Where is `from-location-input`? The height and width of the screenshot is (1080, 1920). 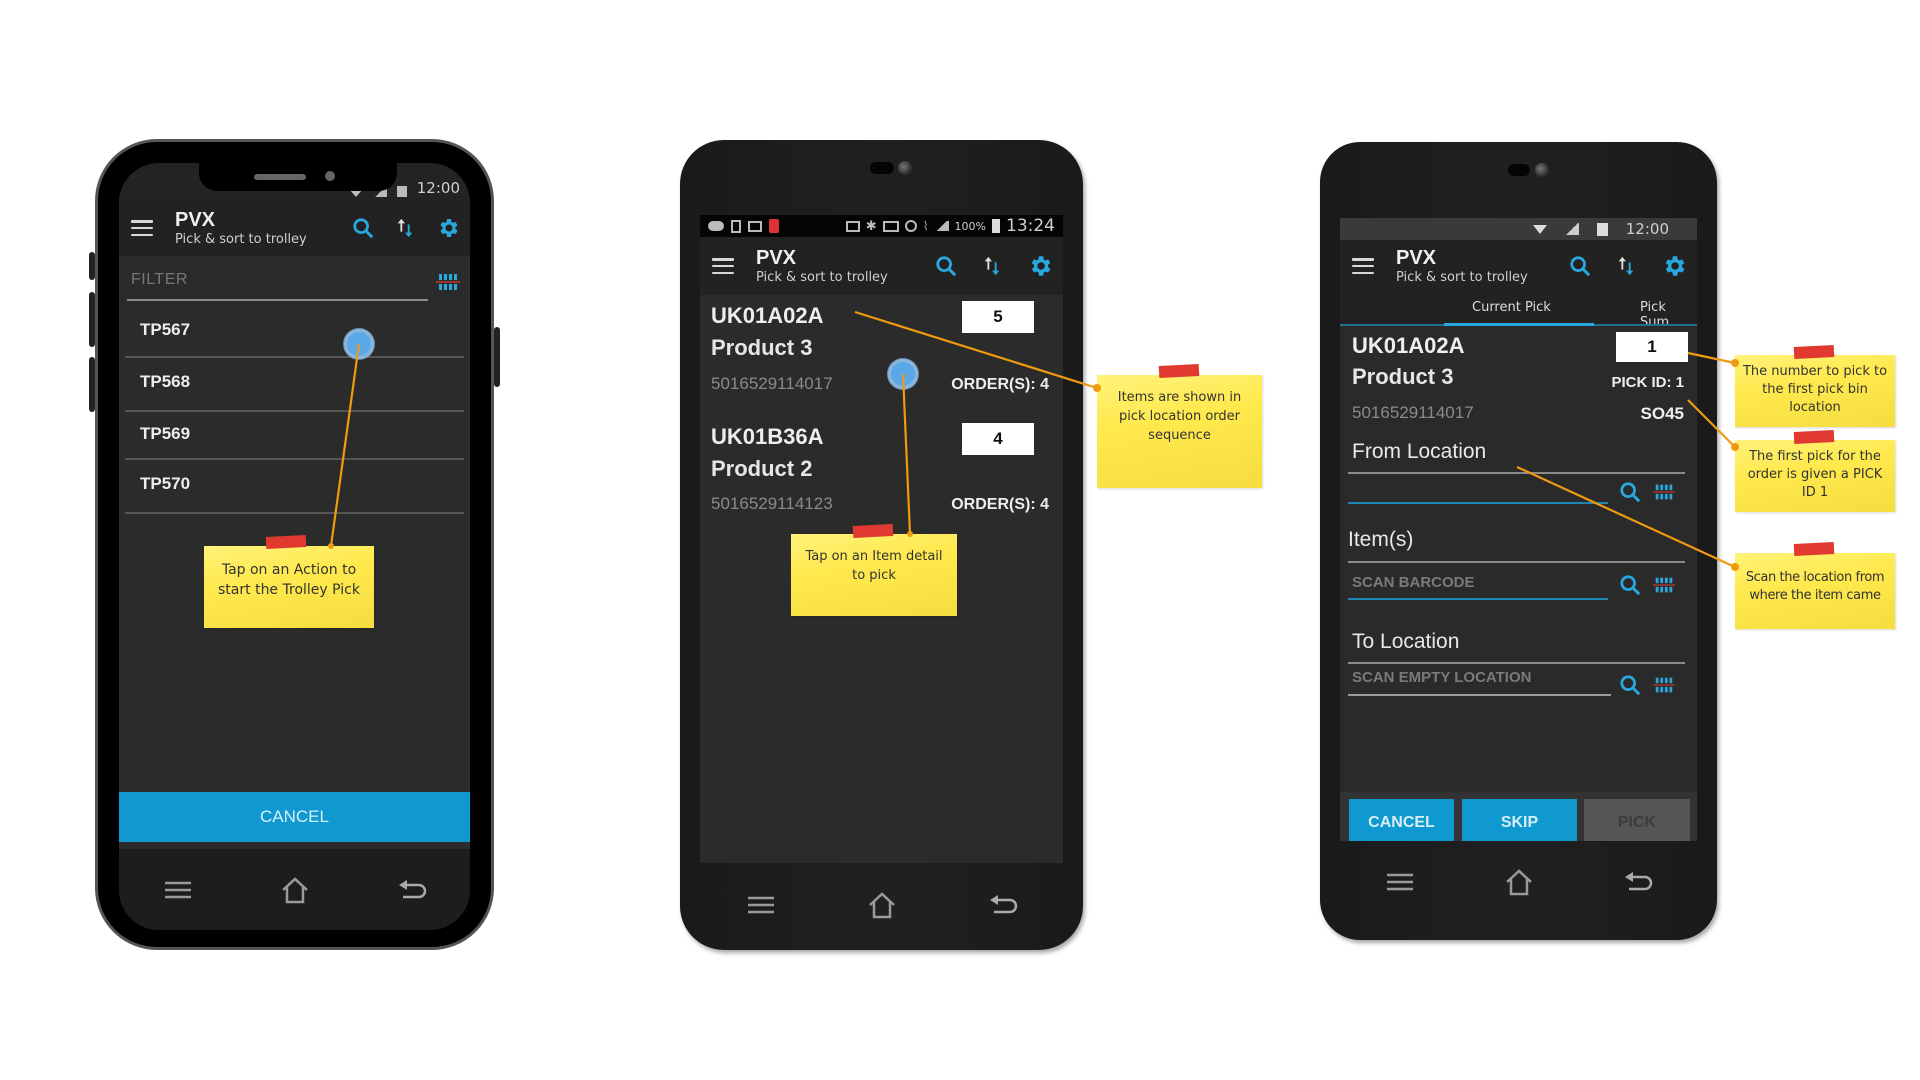
from-location-input is located at coordinates (1478, 490).